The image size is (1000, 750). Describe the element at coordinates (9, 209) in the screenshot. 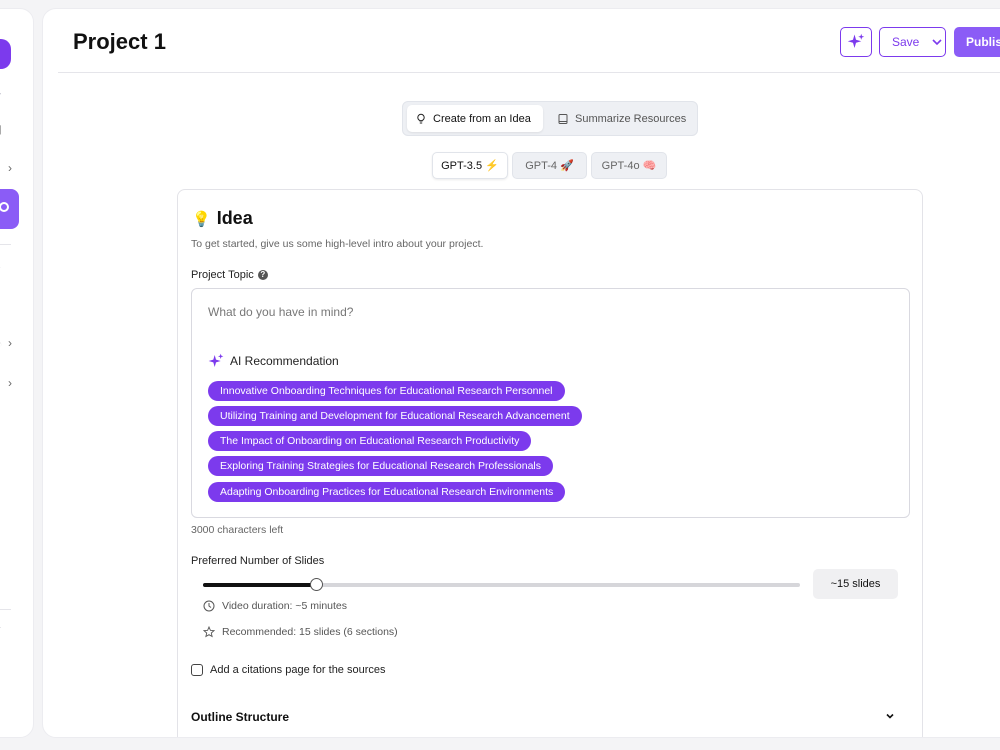

I see `sidebar-item-active` at that location.